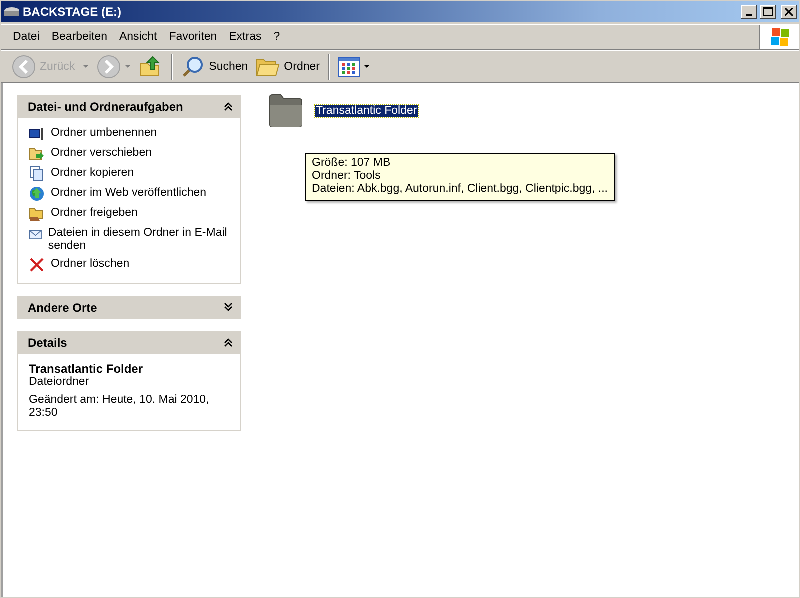  What do you see at coordinates (80, 37) in the screenshot?
I see `menu-item: Bearbeiten` at bounding box center [80, 37].